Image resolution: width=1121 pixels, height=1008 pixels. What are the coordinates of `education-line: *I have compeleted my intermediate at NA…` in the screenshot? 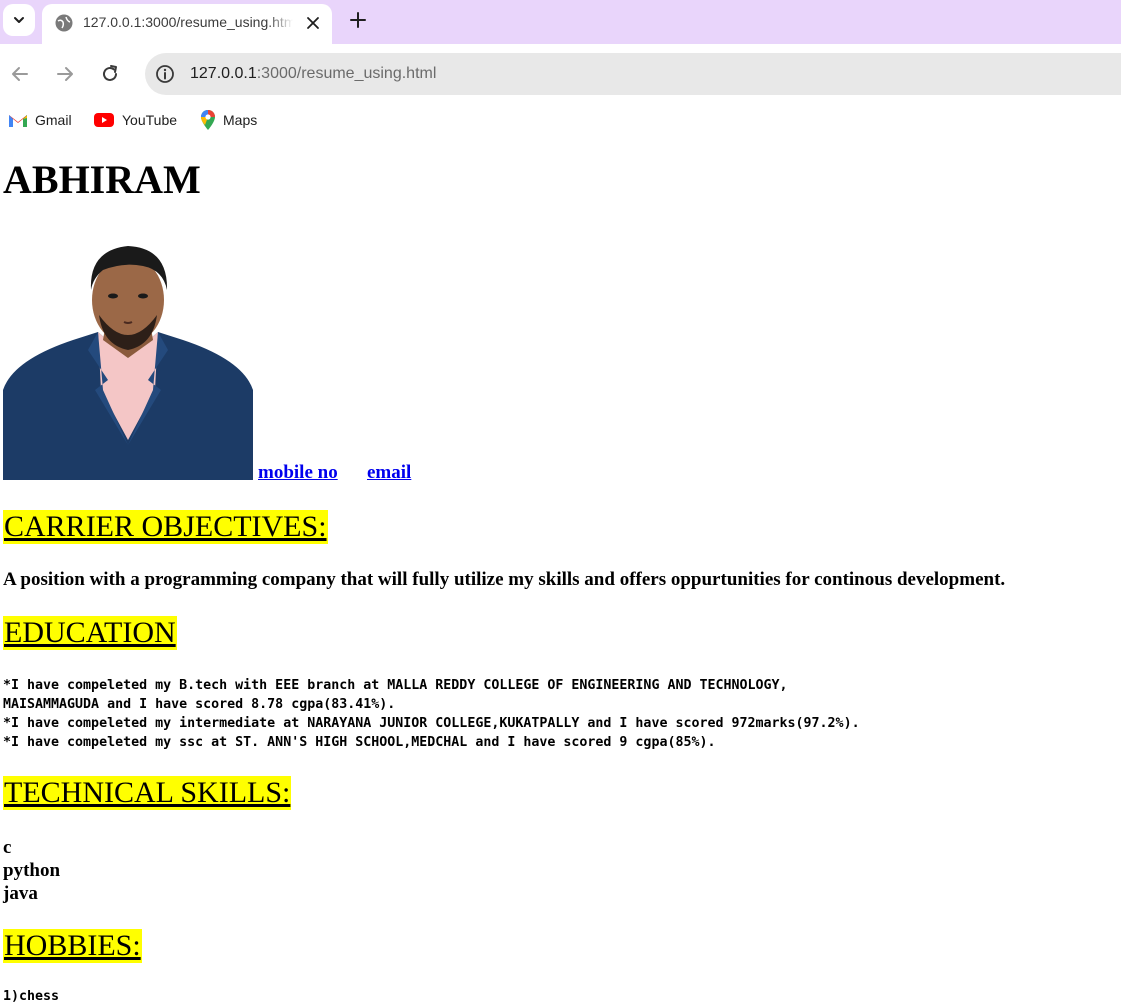 It's located at (431, 723).